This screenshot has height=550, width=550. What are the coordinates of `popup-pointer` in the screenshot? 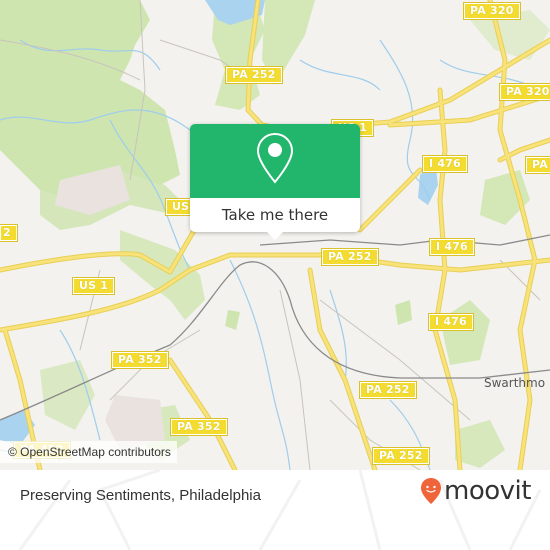 It's located at (275, 236).